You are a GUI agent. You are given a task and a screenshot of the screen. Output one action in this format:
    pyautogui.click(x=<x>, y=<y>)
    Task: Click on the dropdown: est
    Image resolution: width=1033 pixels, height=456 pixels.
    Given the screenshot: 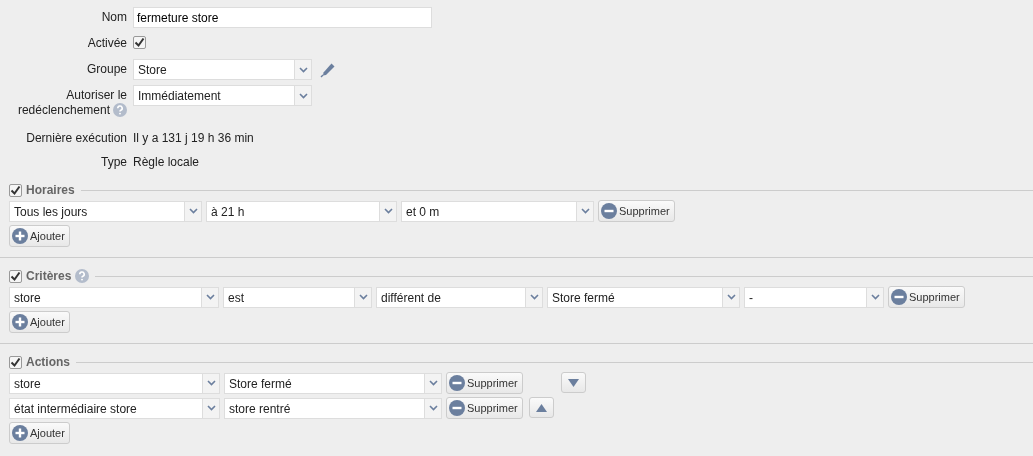 What is the action you would take?
    pyautogui.click(x=297, y=297)
    